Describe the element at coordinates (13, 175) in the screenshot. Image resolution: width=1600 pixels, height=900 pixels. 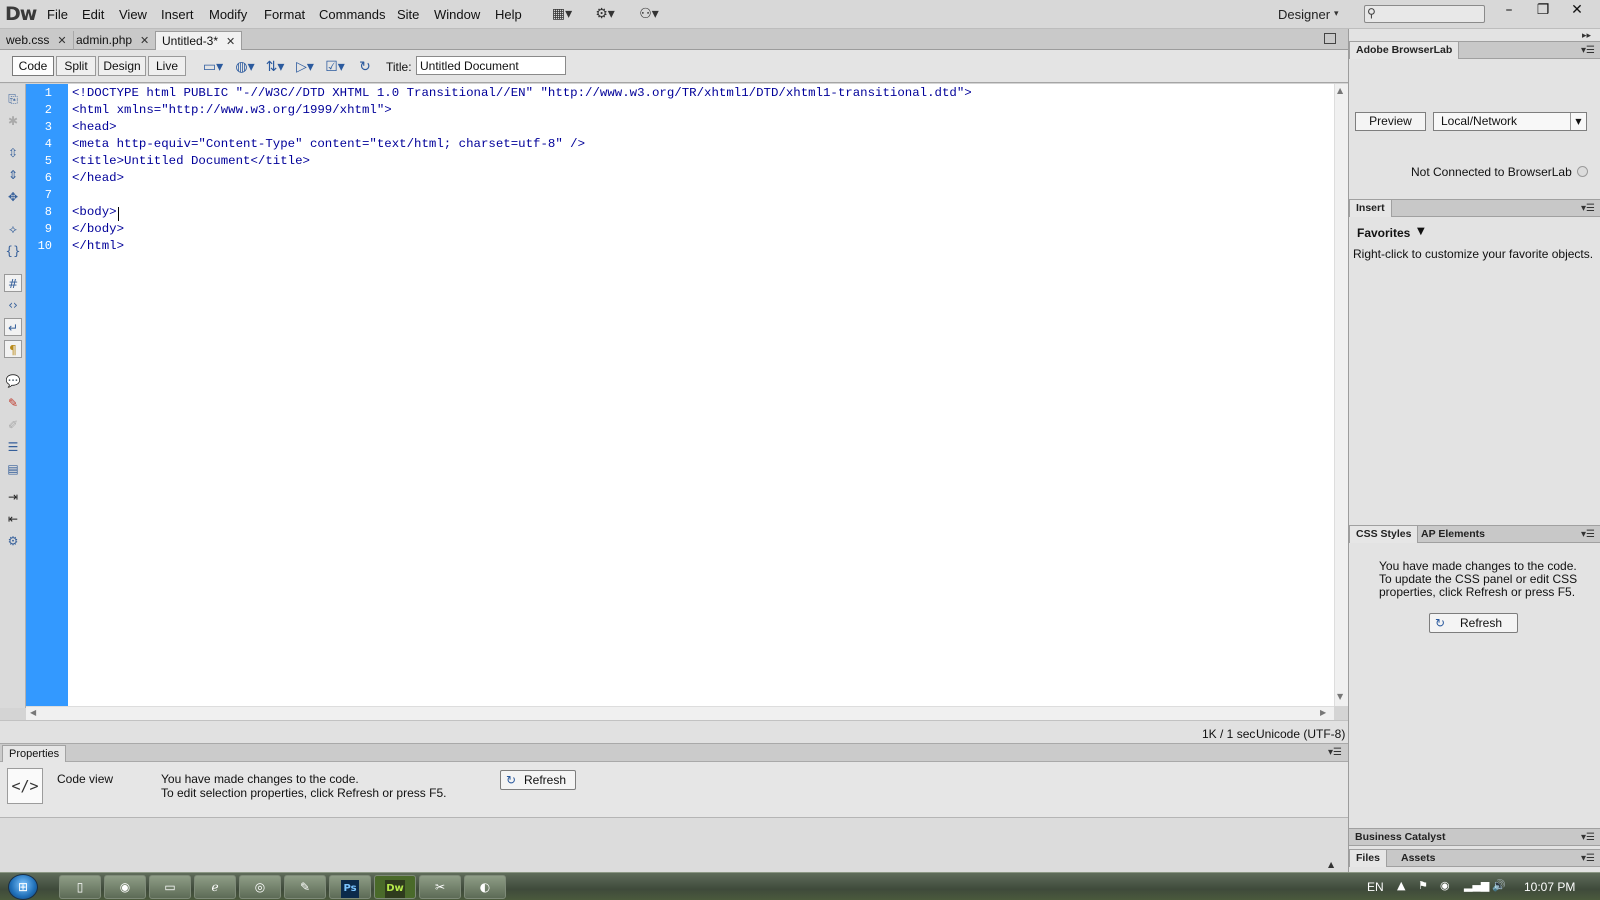
I see `collapse-selection-icon: ⇕` at that location.